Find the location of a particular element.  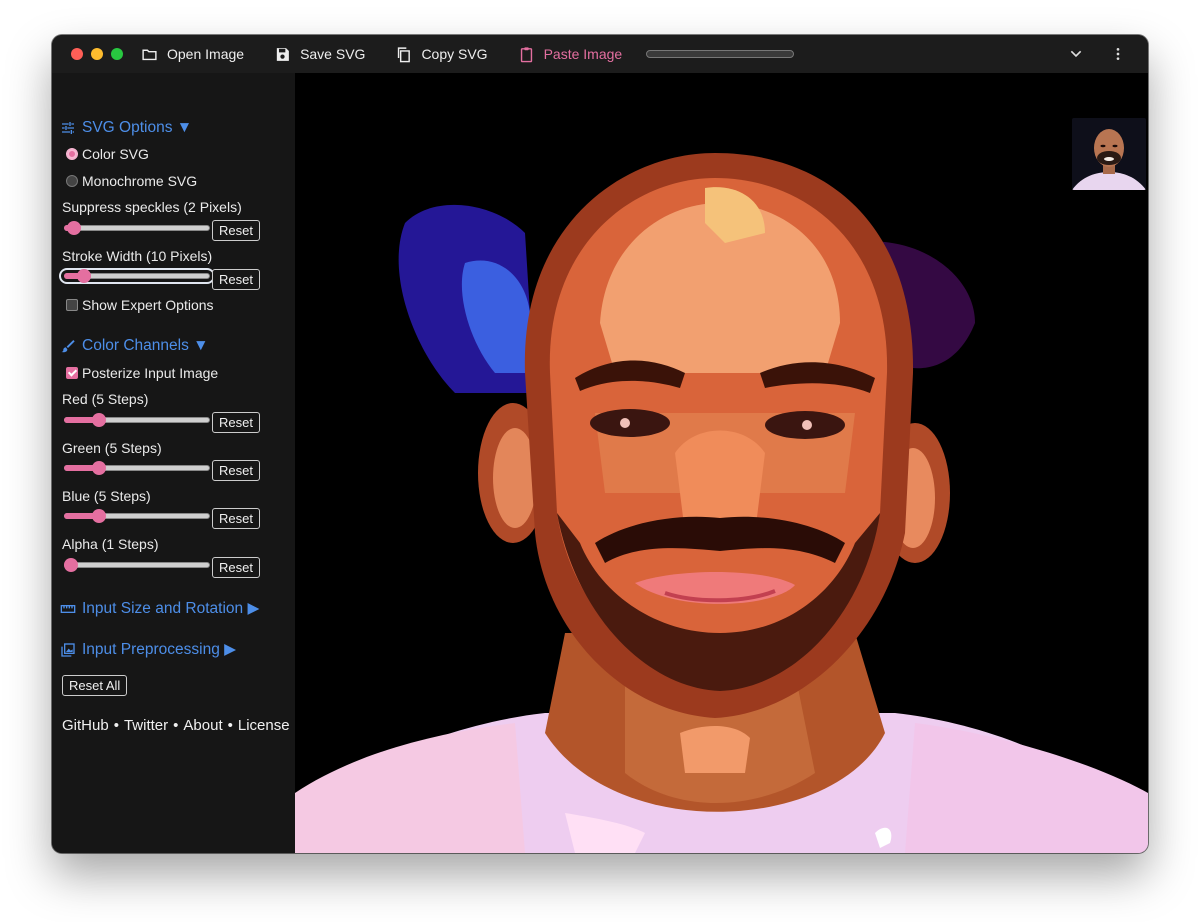

license-link: License is located at coordinates (264, 725).